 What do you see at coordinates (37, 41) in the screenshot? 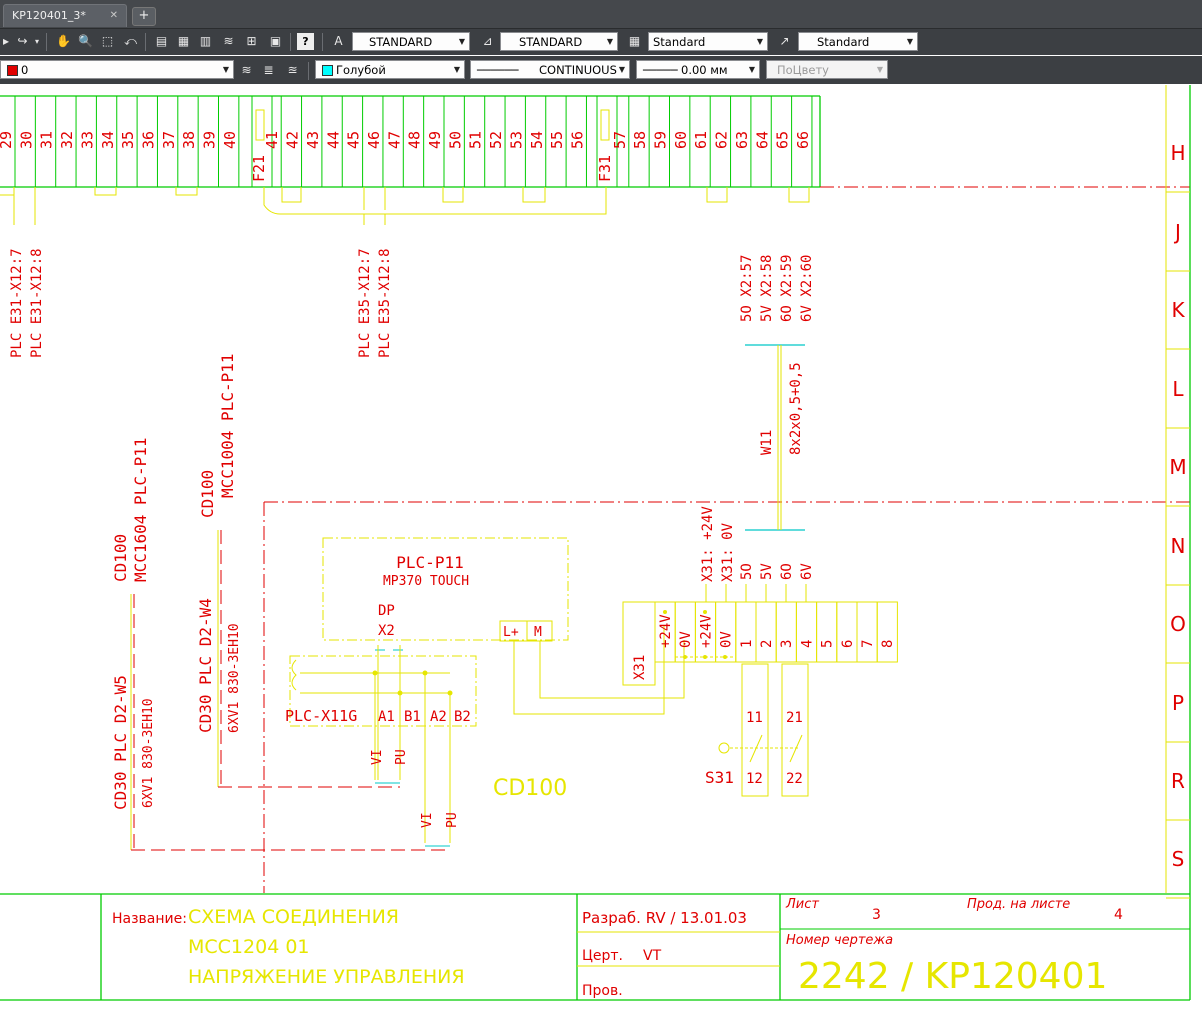
I see `redo-dropdown-icon: ▾` at bounding box center [37, 41].